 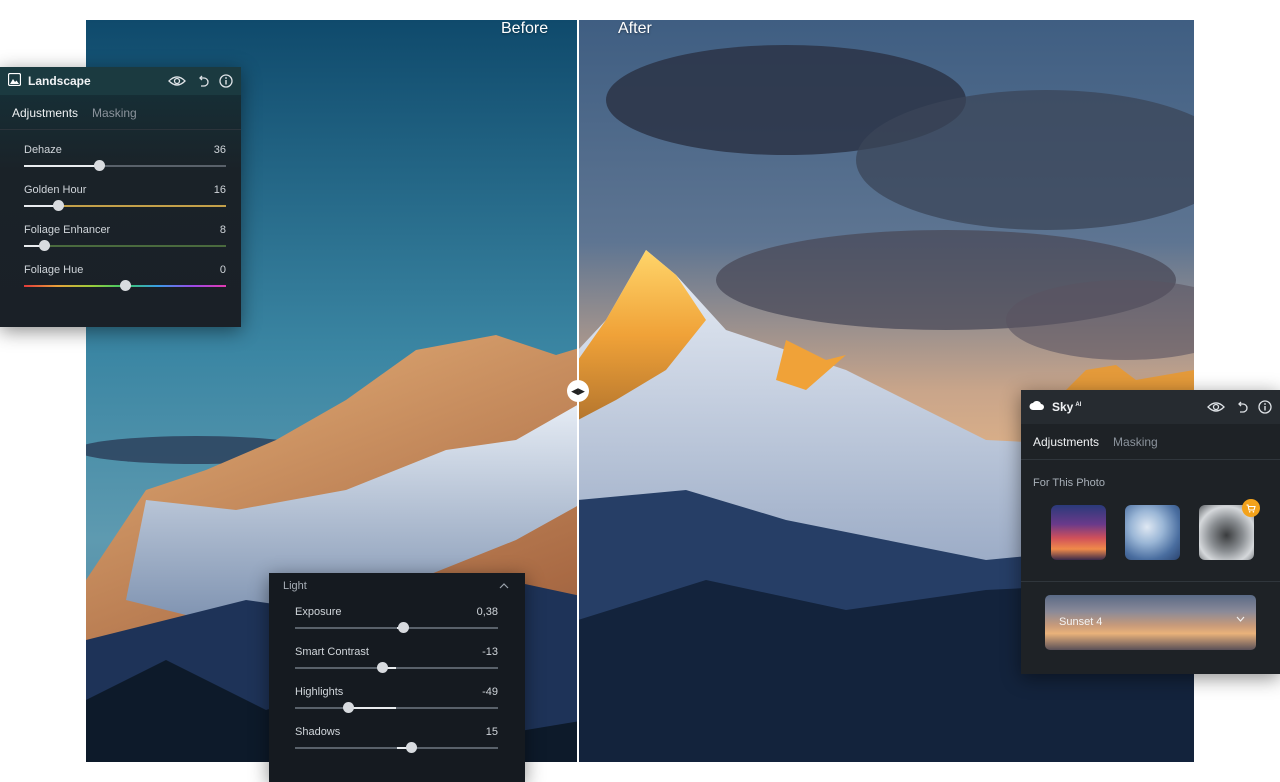 I want to click on light-section-header: Light, so click(x=397, y=582).